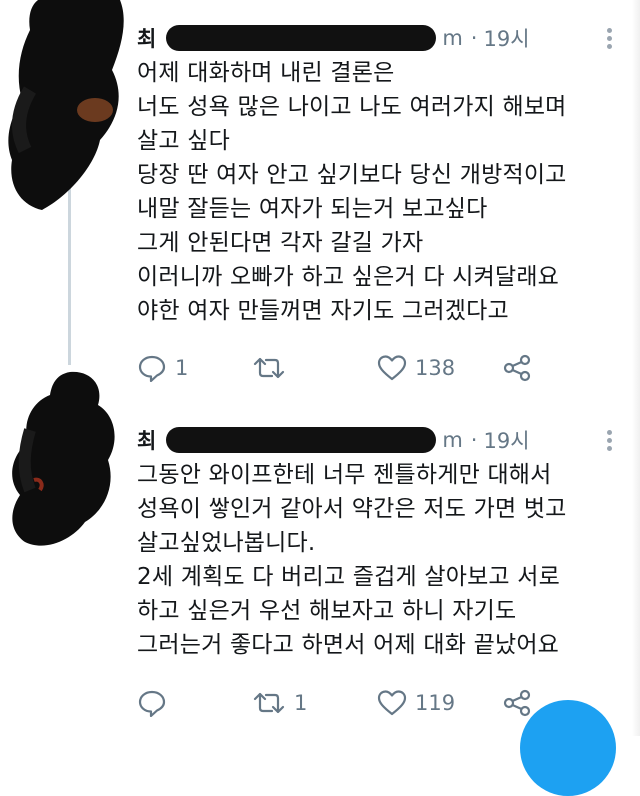 The height and width of the screenshot is (796, 640). I want to click on tweet-line: 그러는거 좋다고 하면서 어제 대화 끝났어요, so click(348, 645).